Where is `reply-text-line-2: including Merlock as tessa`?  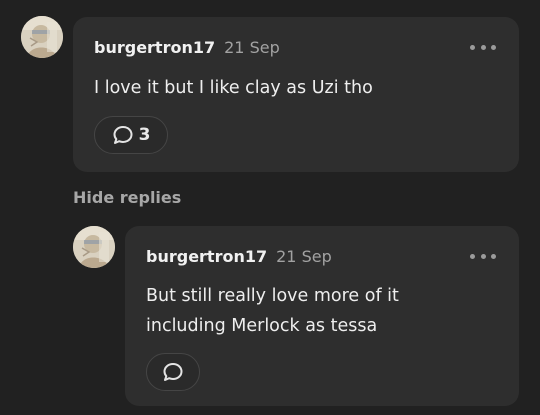
reply-text-line-2: including Merlock as tessa is located at coordinates (262, 326).